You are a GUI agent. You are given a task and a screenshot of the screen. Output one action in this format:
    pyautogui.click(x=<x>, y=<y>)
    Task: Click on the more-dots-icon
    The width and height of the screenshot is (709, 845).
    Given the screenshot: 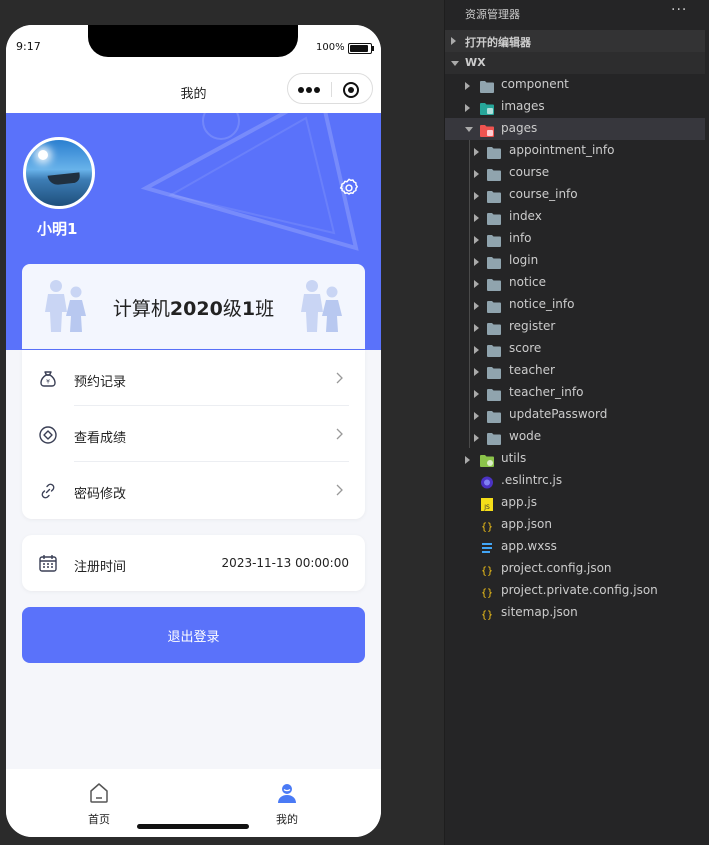 What is the action you would take?
    pyautogui.click(x=301, y=90)
    